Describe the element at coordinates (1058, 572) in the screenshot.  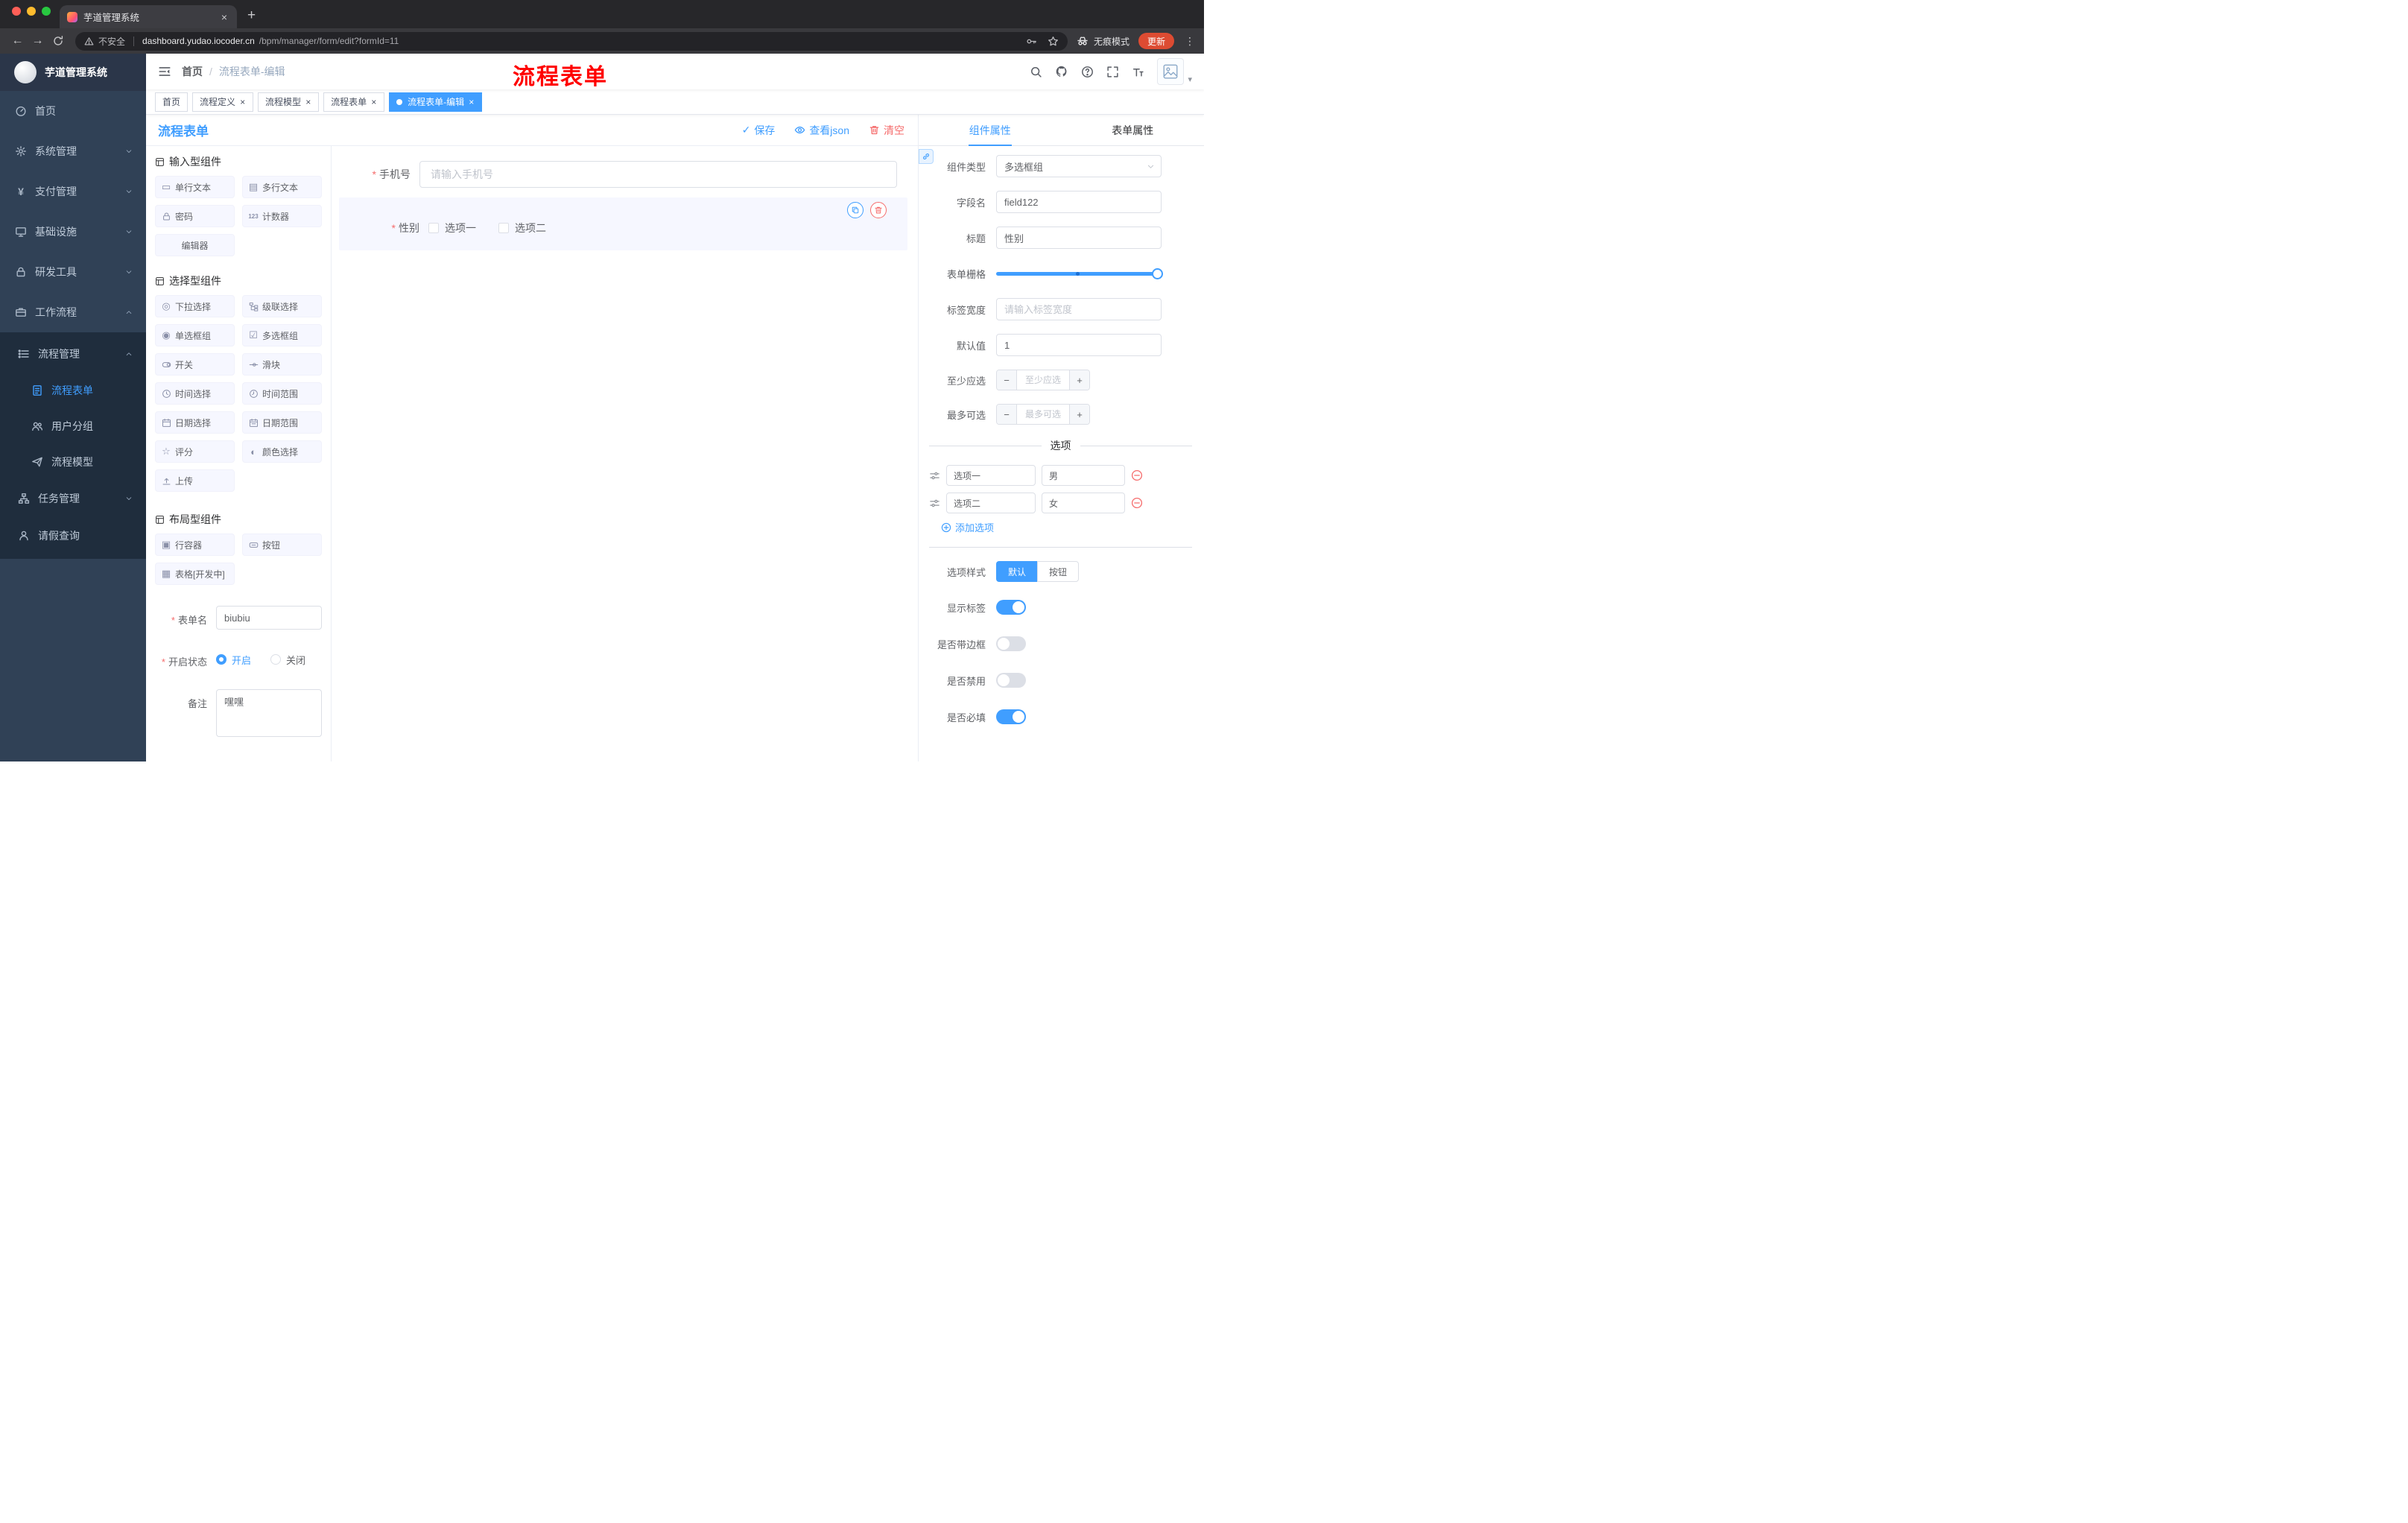
I see `style-button-button: 按钮` at that location.